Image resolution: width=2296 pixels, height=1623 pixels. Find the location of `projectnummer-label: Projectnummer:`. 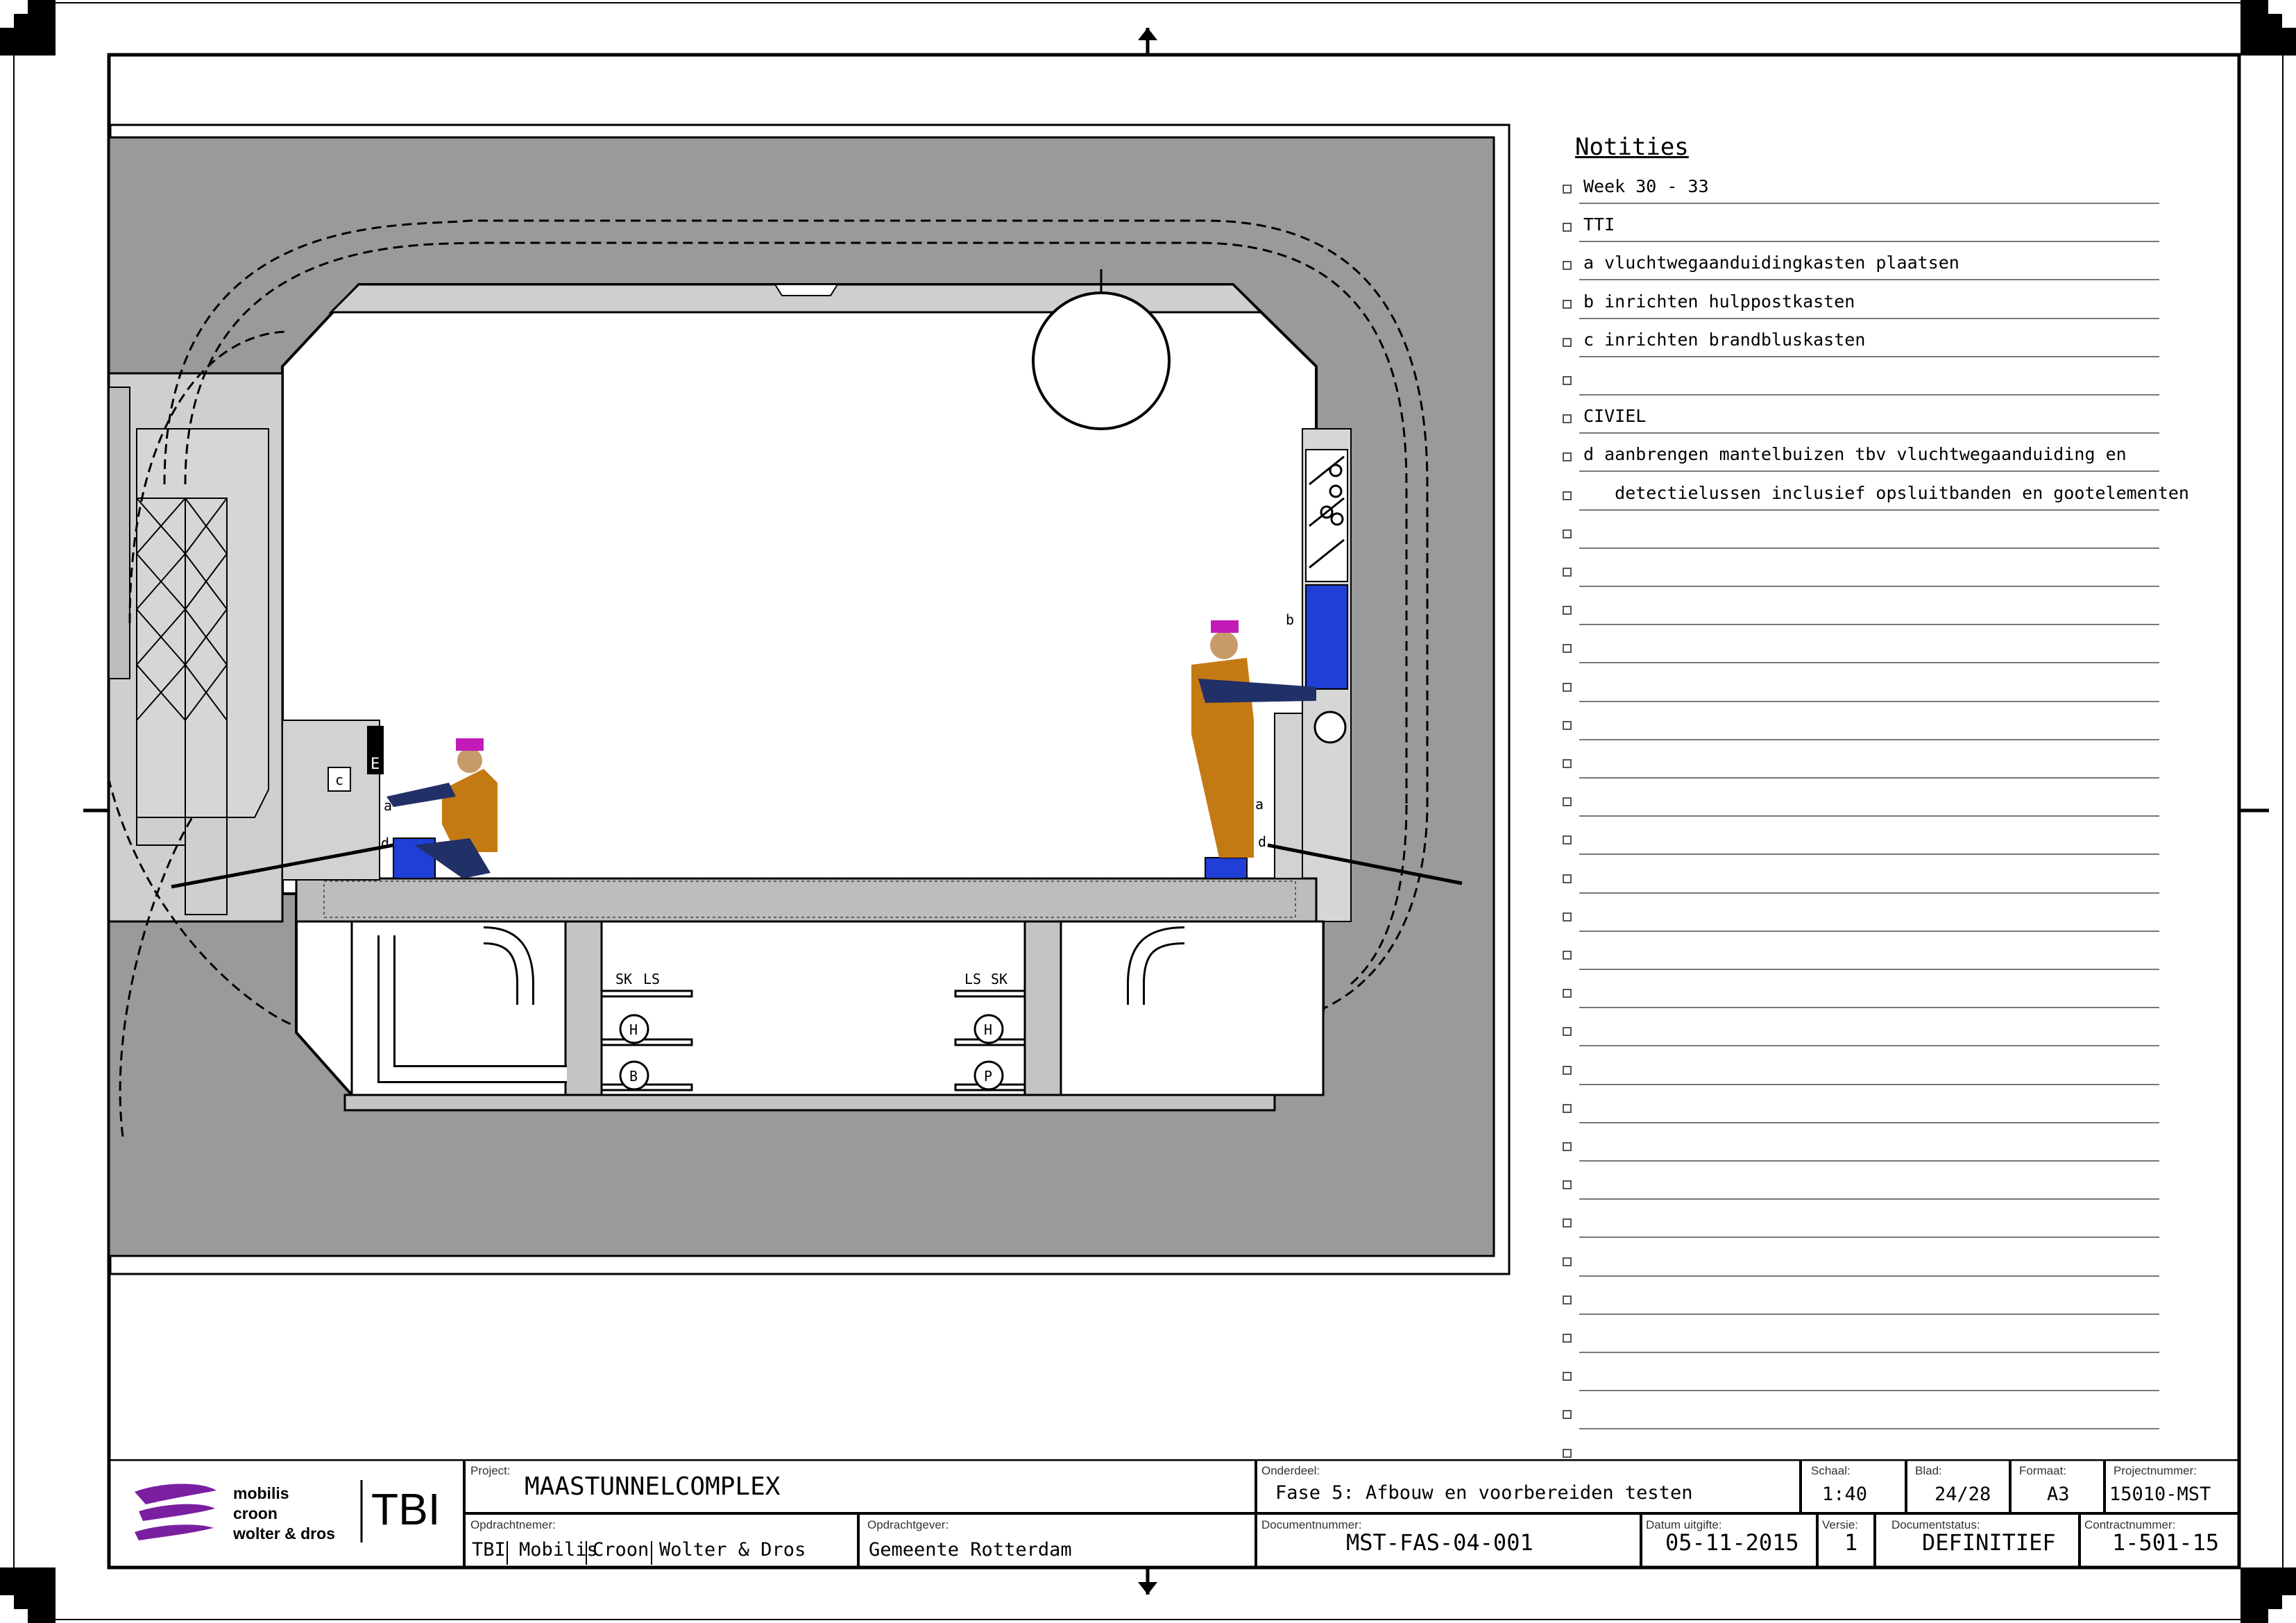

projectnummer-label: Projectnummer: is located at coordinates (2155, 1470).